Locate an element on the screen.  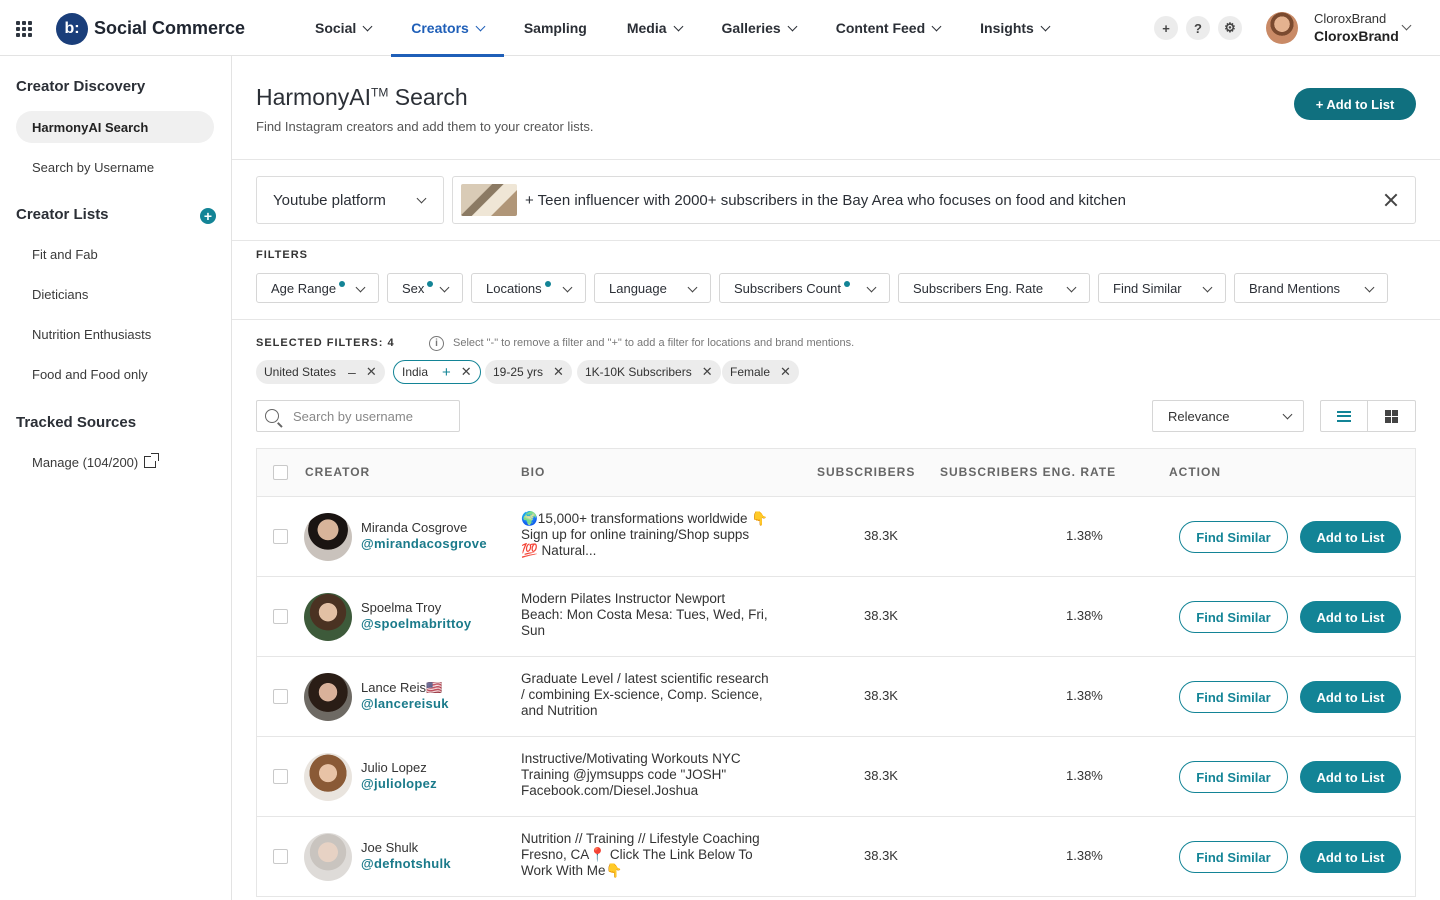
header-creator: CREATOR is located at coordinates (338, 472).